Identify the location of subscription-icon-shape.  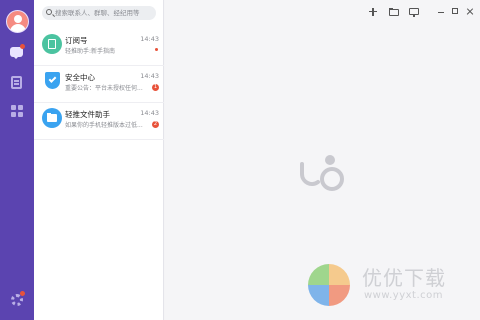
(52, 44).